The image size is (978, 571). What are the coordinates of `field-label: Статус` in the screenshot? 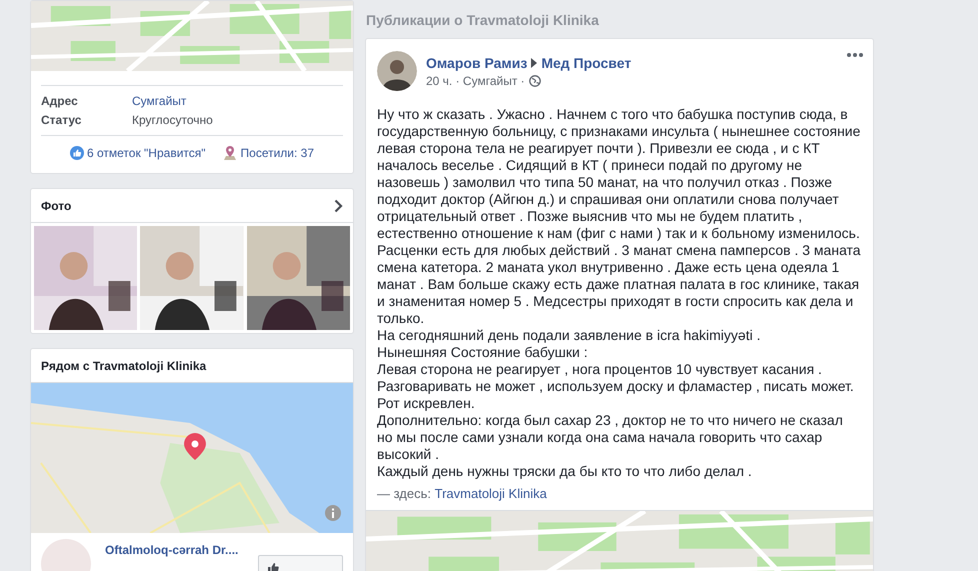 It's located at (61, 120).